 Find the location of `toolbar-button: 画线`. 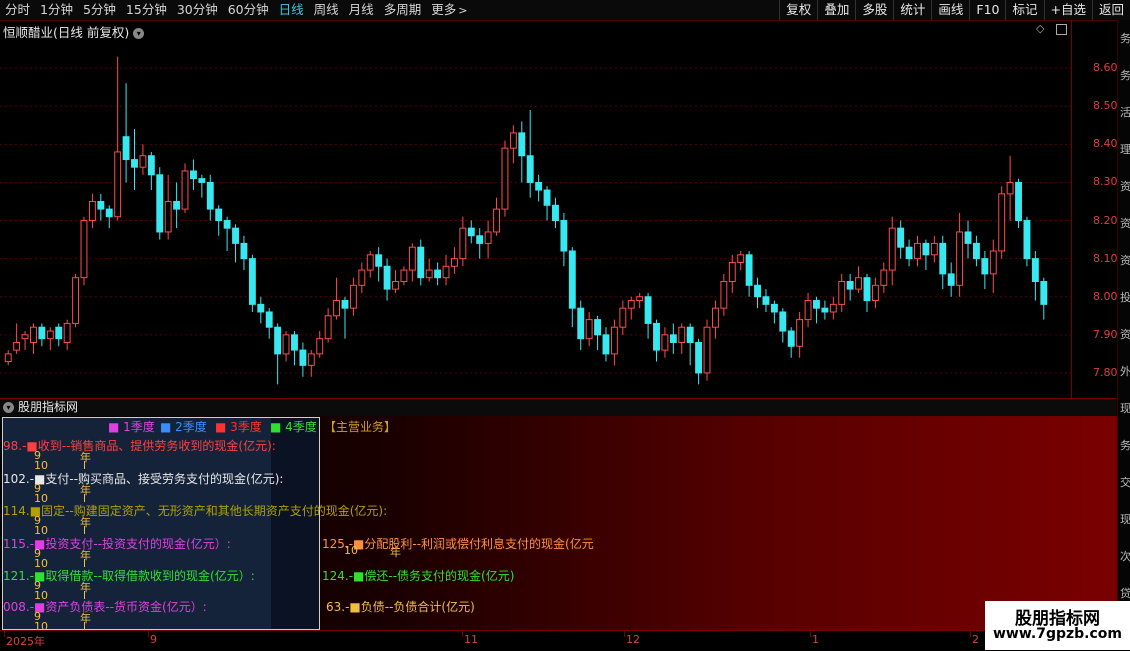

toolbar-button: 画线 is located at coordinates (950, 10).